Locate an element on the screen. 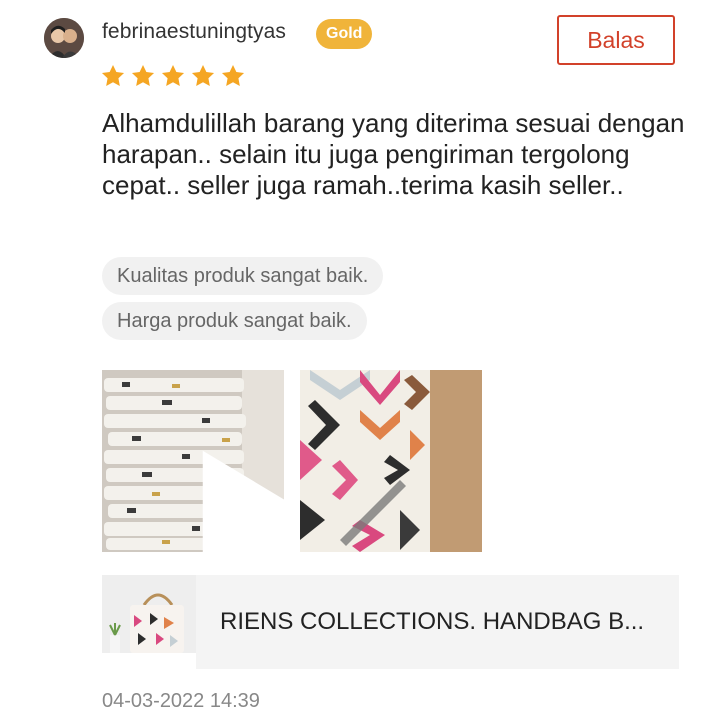  star-rating is located at coordinates (173, 76).